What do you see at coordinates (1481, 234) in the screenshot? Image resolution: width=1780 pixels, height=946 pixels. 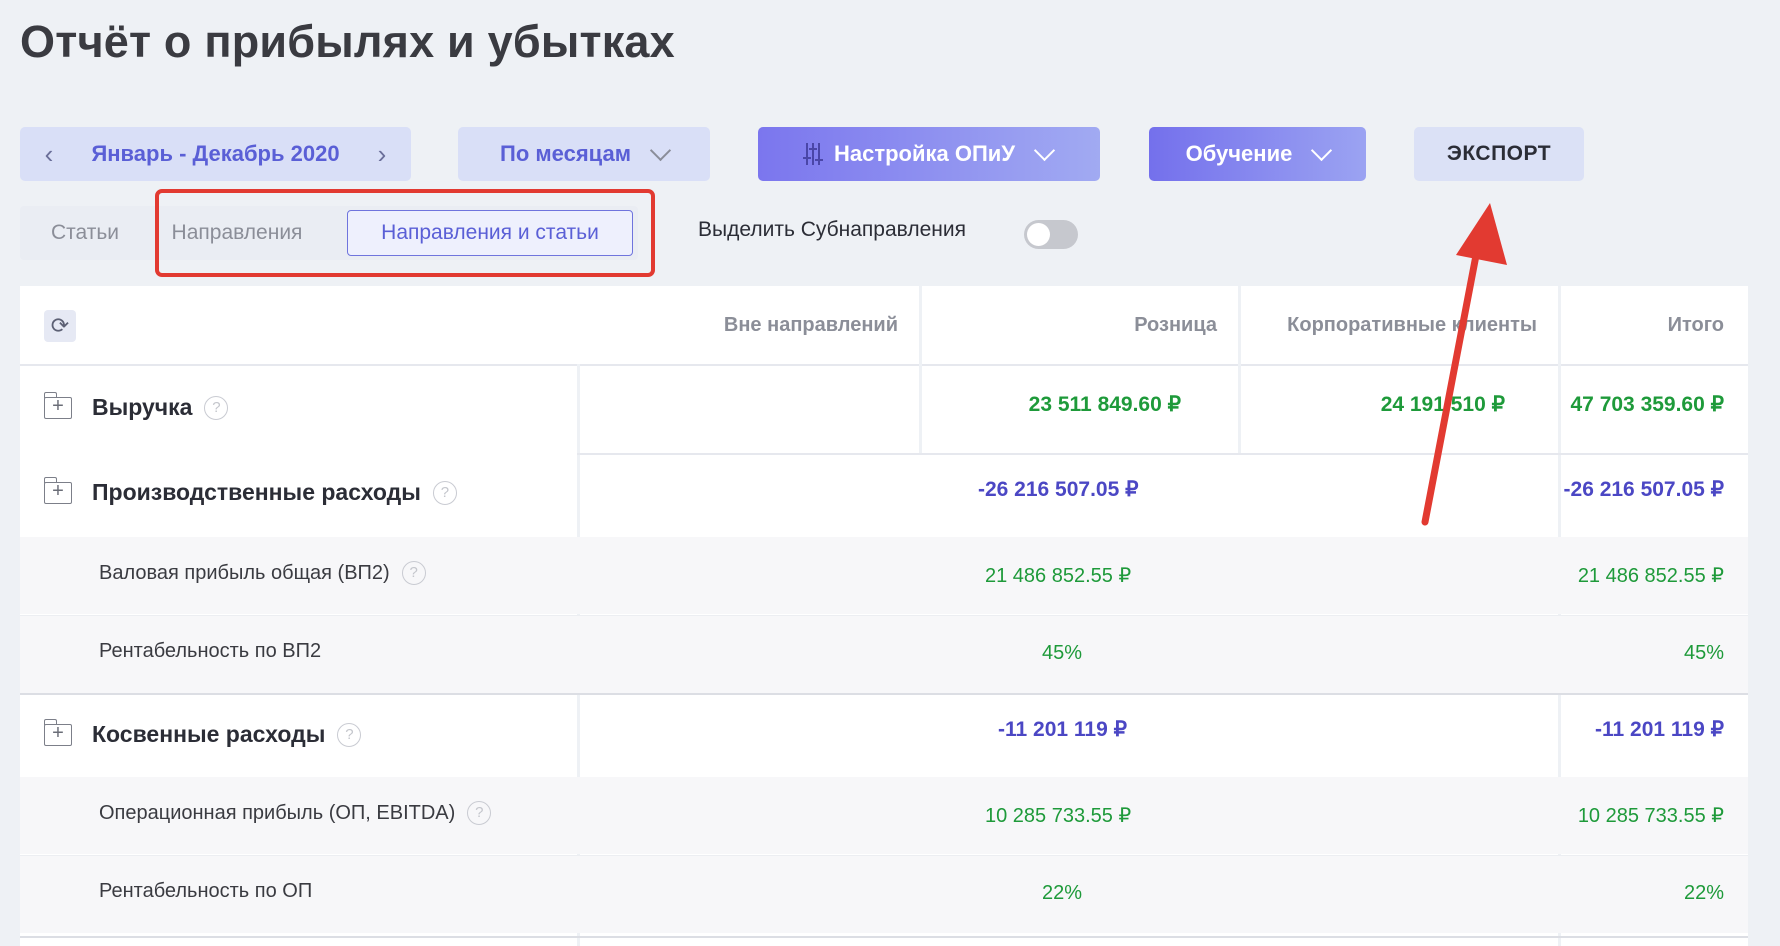 I see `arrow-head` at bounding box center [1481, 234].